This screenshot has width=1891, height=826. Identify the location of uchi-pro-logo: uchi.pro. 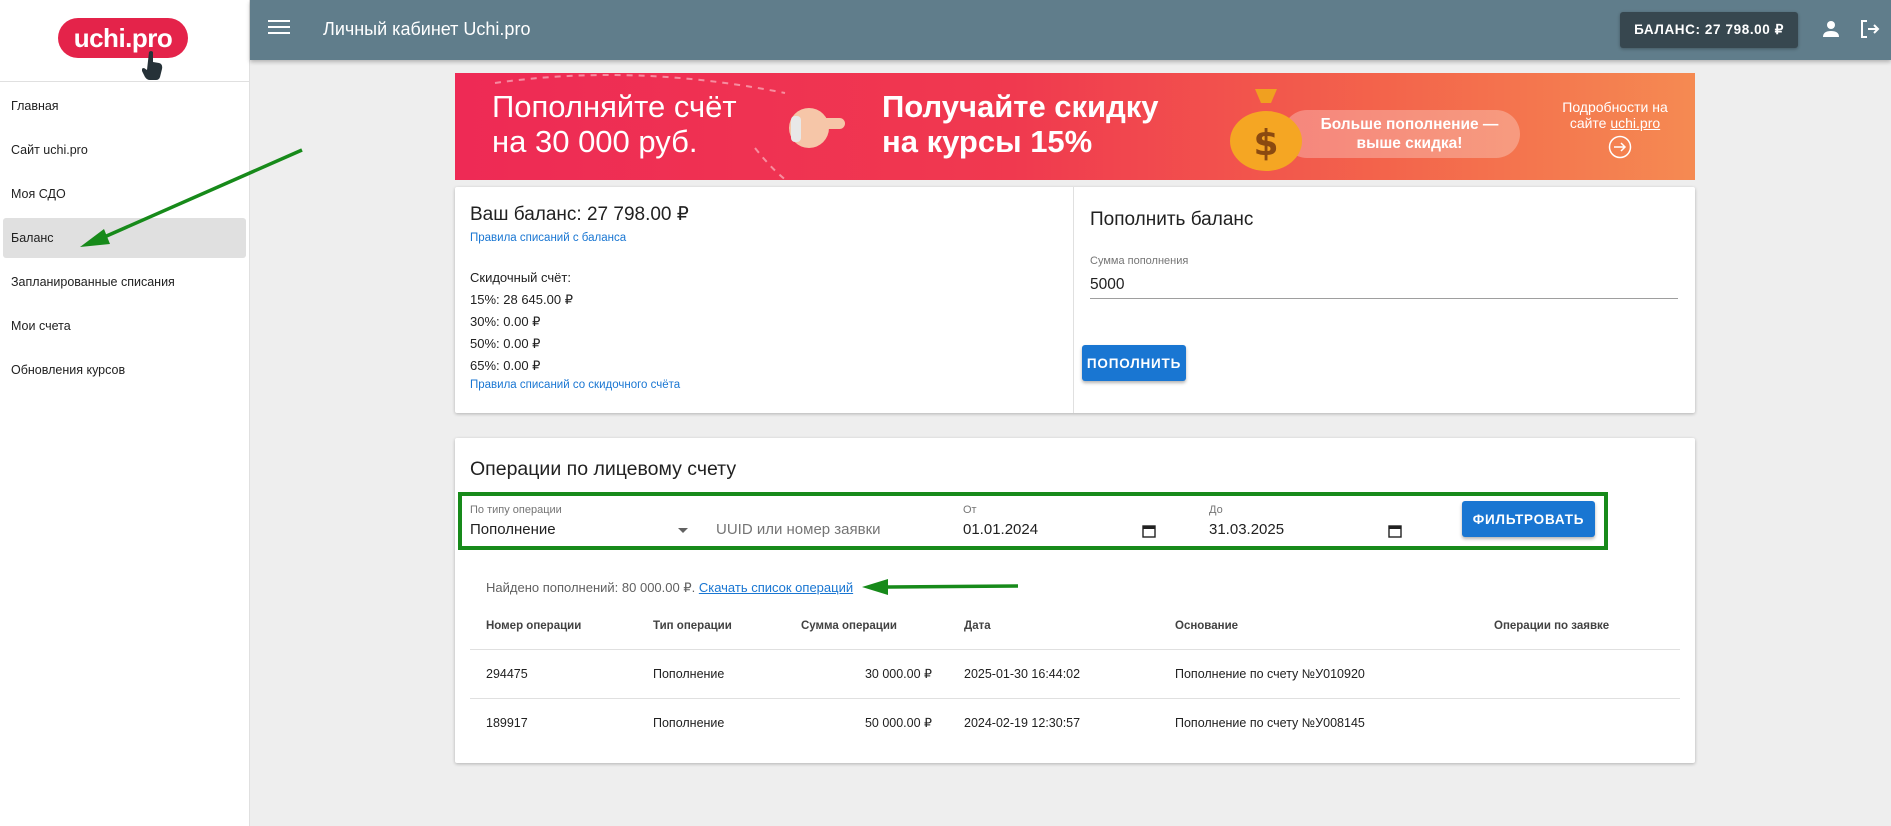
(123, 38).